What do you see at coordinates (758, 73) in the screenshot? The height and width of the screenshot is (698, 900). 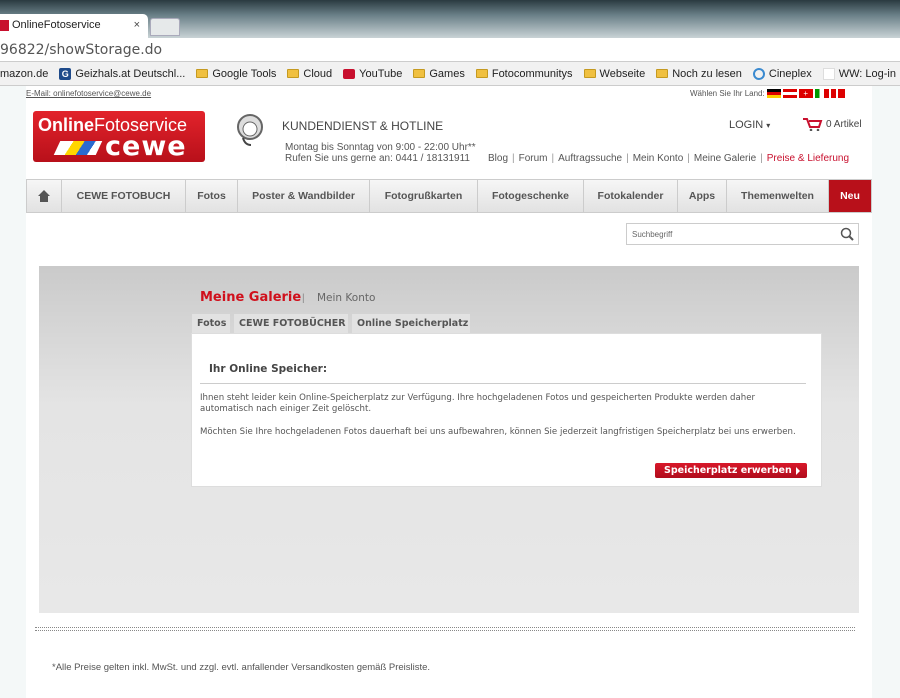 I see `cineplex-icon` at bounding box center [758, 73].